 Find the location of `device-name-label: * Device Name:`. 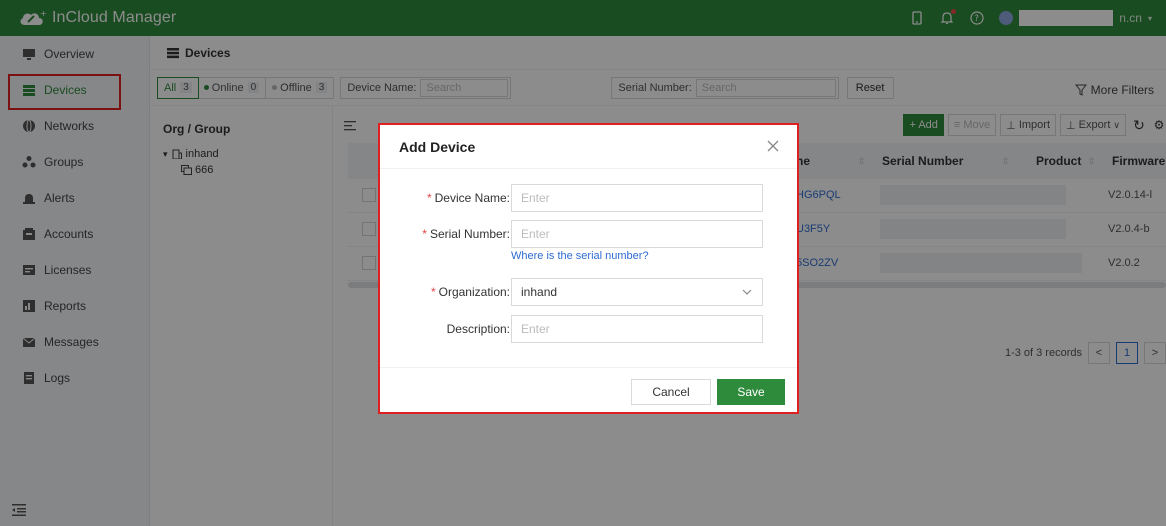

device-name-label: * Device Name: is located at coordinates (468, 198).